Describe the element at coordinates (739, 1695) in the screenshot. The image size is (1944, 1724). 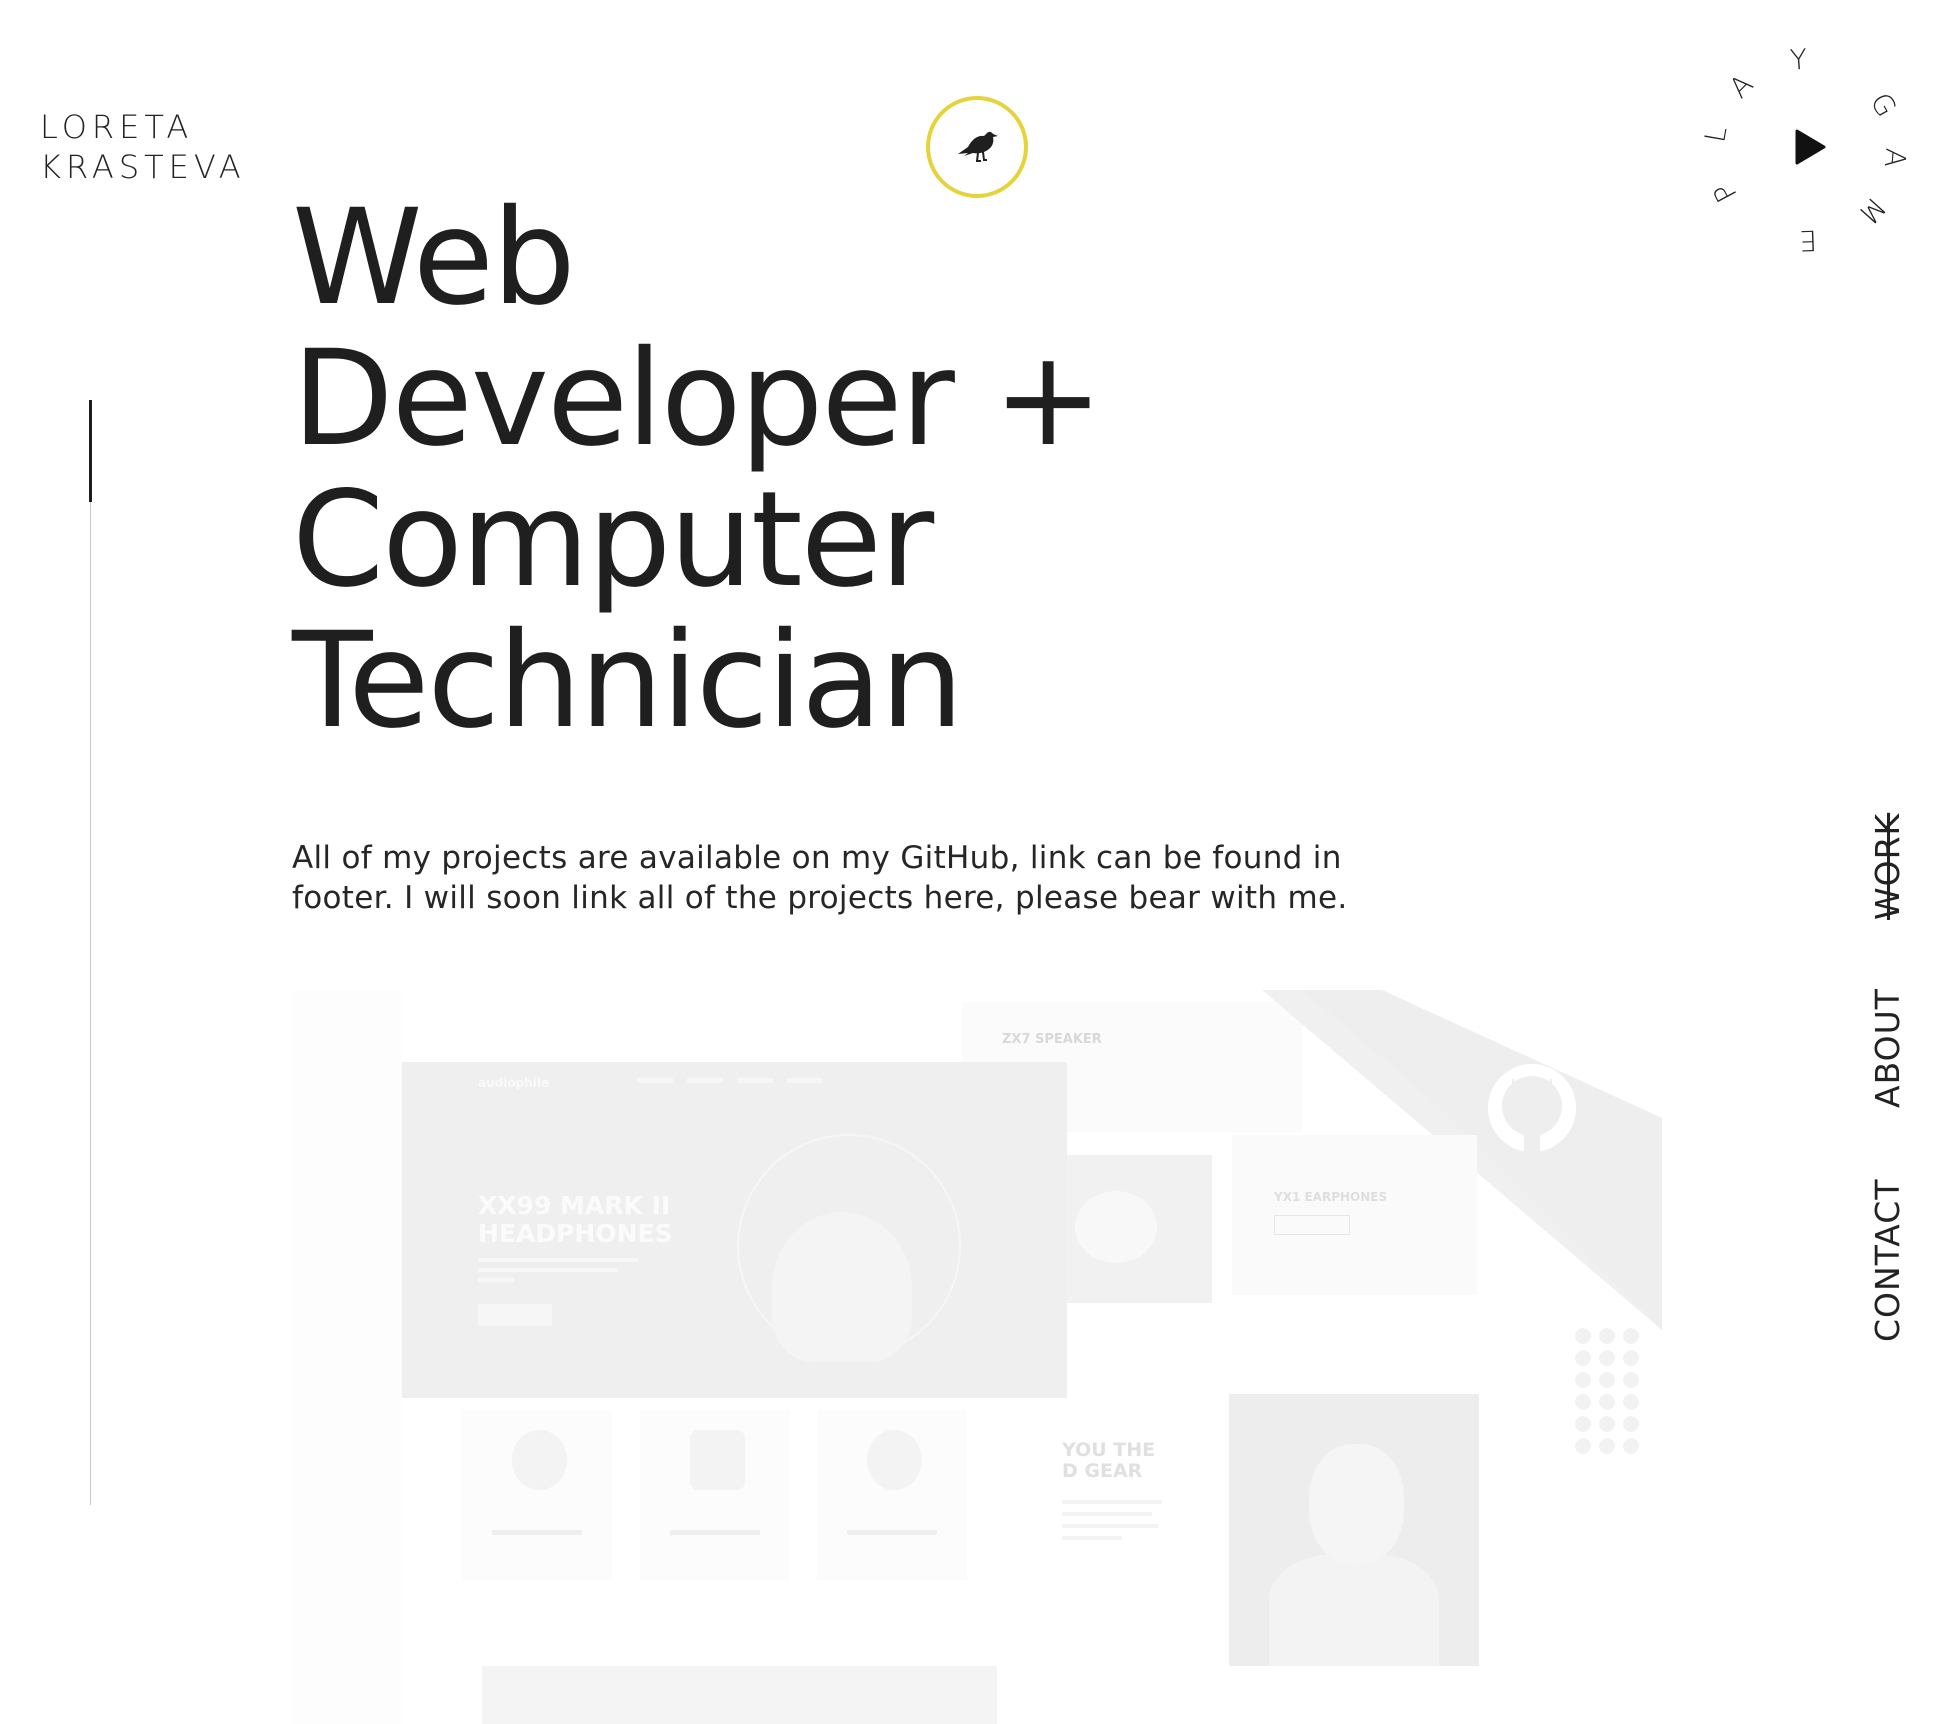
I see `preview-bottom-card` at that location.